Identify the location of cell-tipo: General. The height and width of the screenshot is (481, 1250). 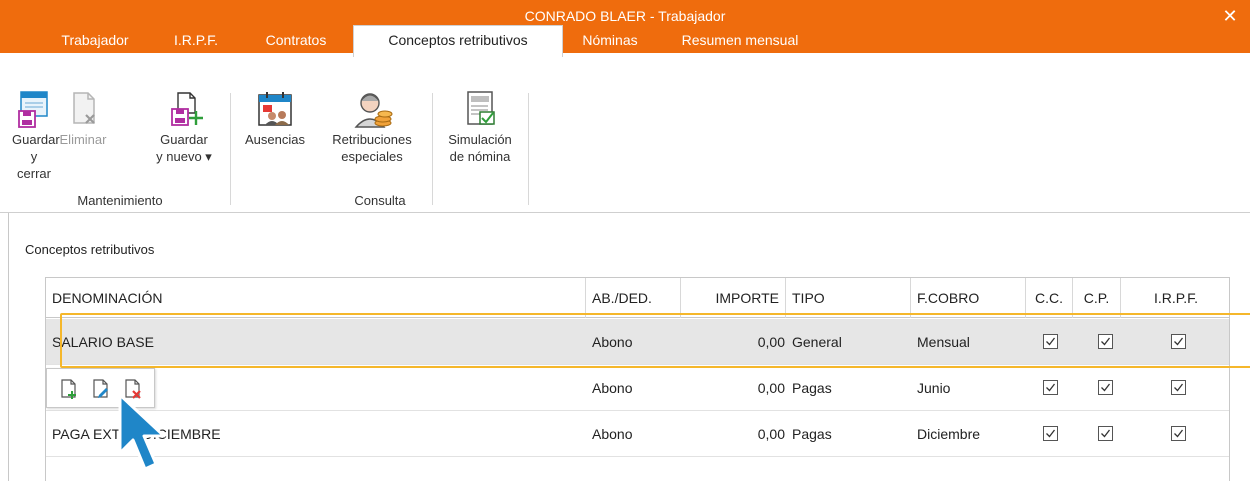
(817, 342).